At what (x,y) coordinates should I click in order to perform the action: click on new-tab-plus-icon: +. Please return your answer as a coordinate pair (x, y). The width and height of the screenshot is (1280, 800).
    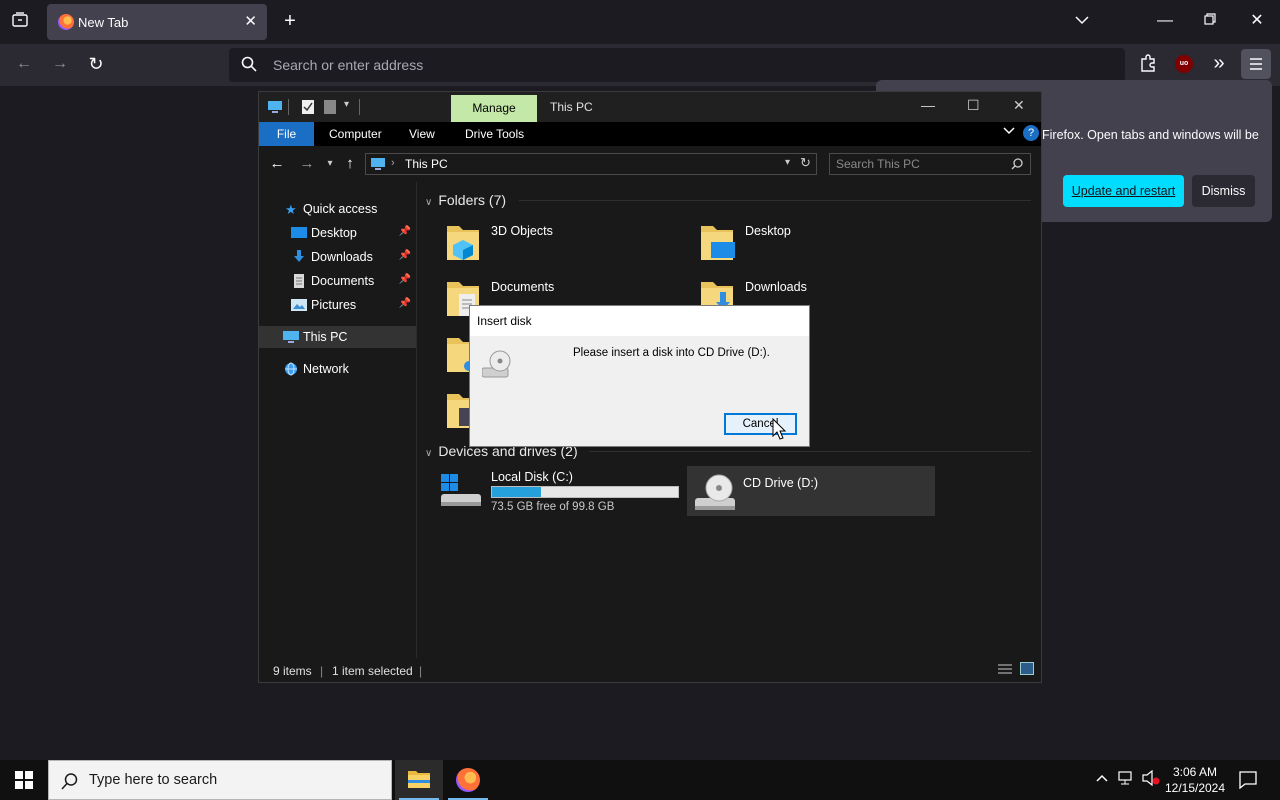
    Looking at the image, I should click on (290, 21).